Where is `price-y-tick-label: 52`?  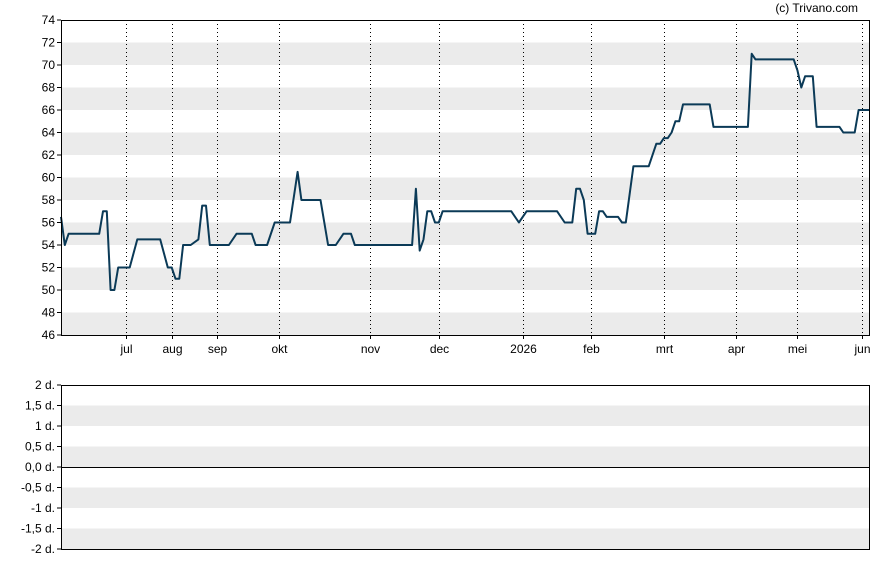
price-y-tick-label: 52 is located at coordinates (49, 268).